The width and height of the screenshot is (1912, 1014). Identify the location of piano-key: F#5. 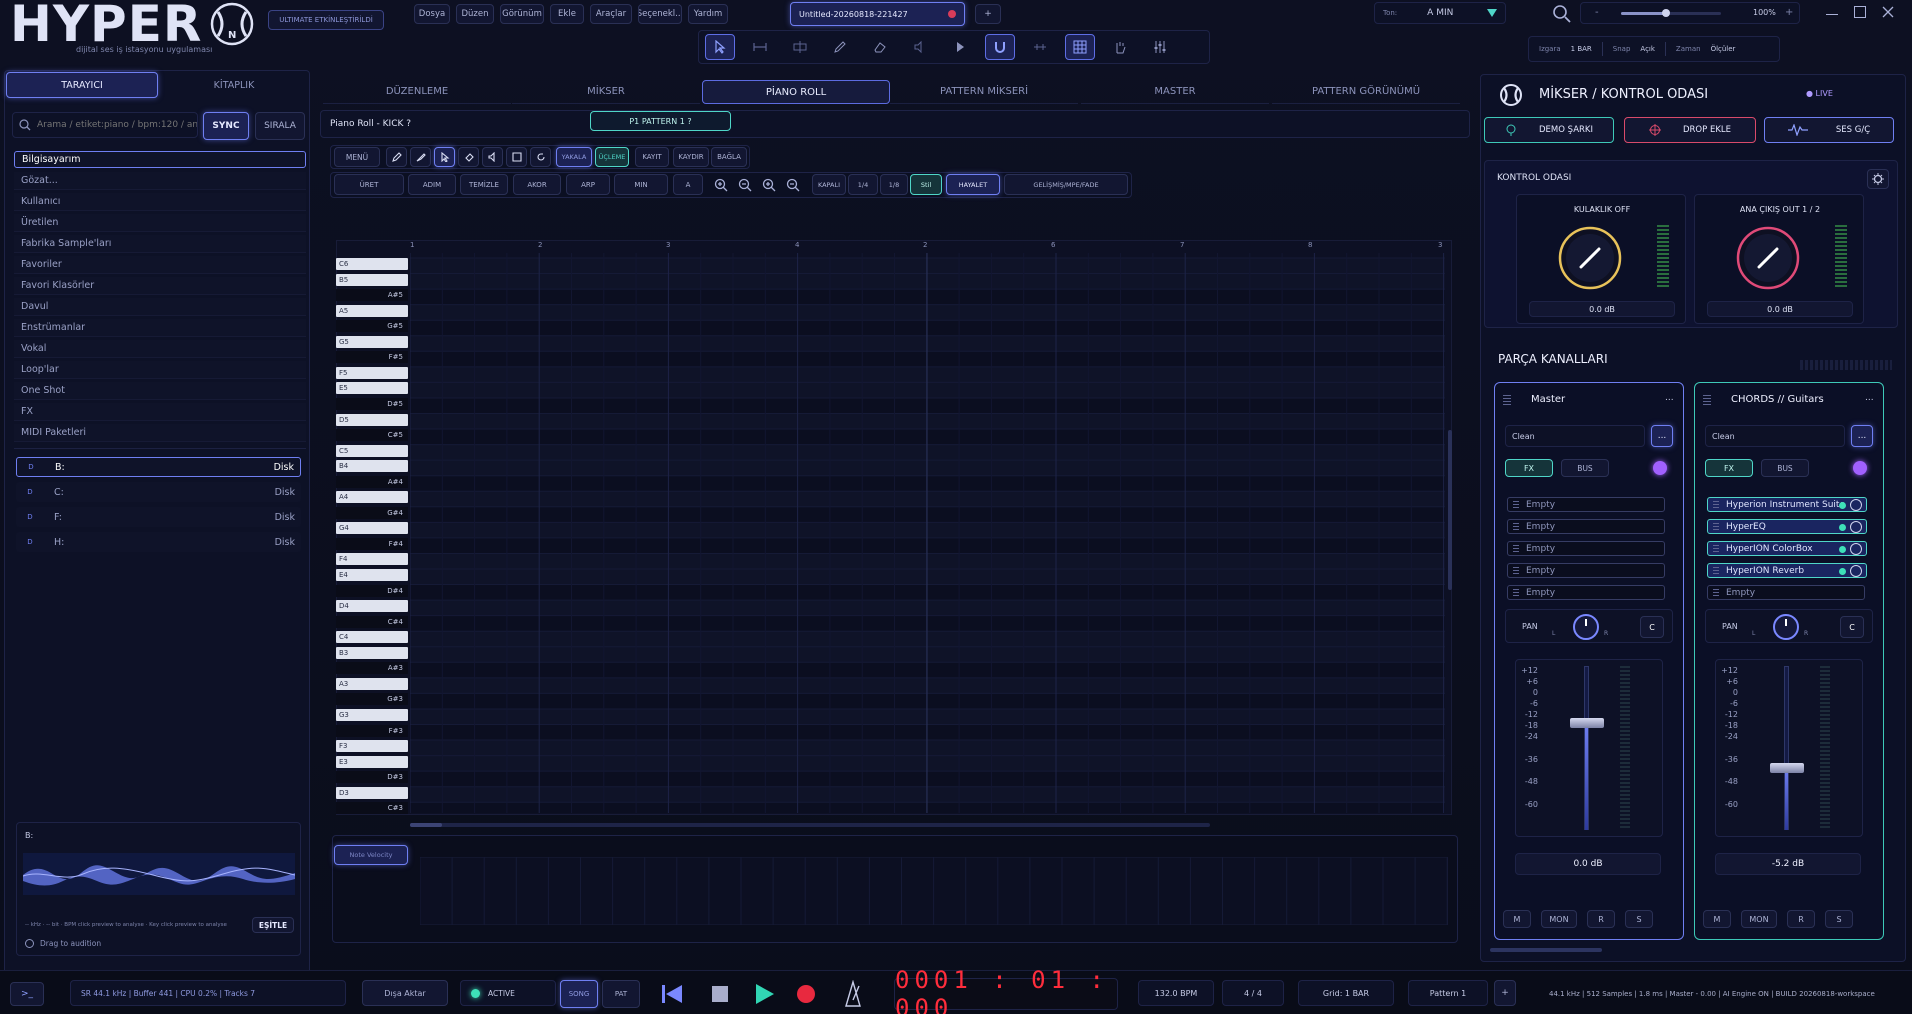
(372, 357).